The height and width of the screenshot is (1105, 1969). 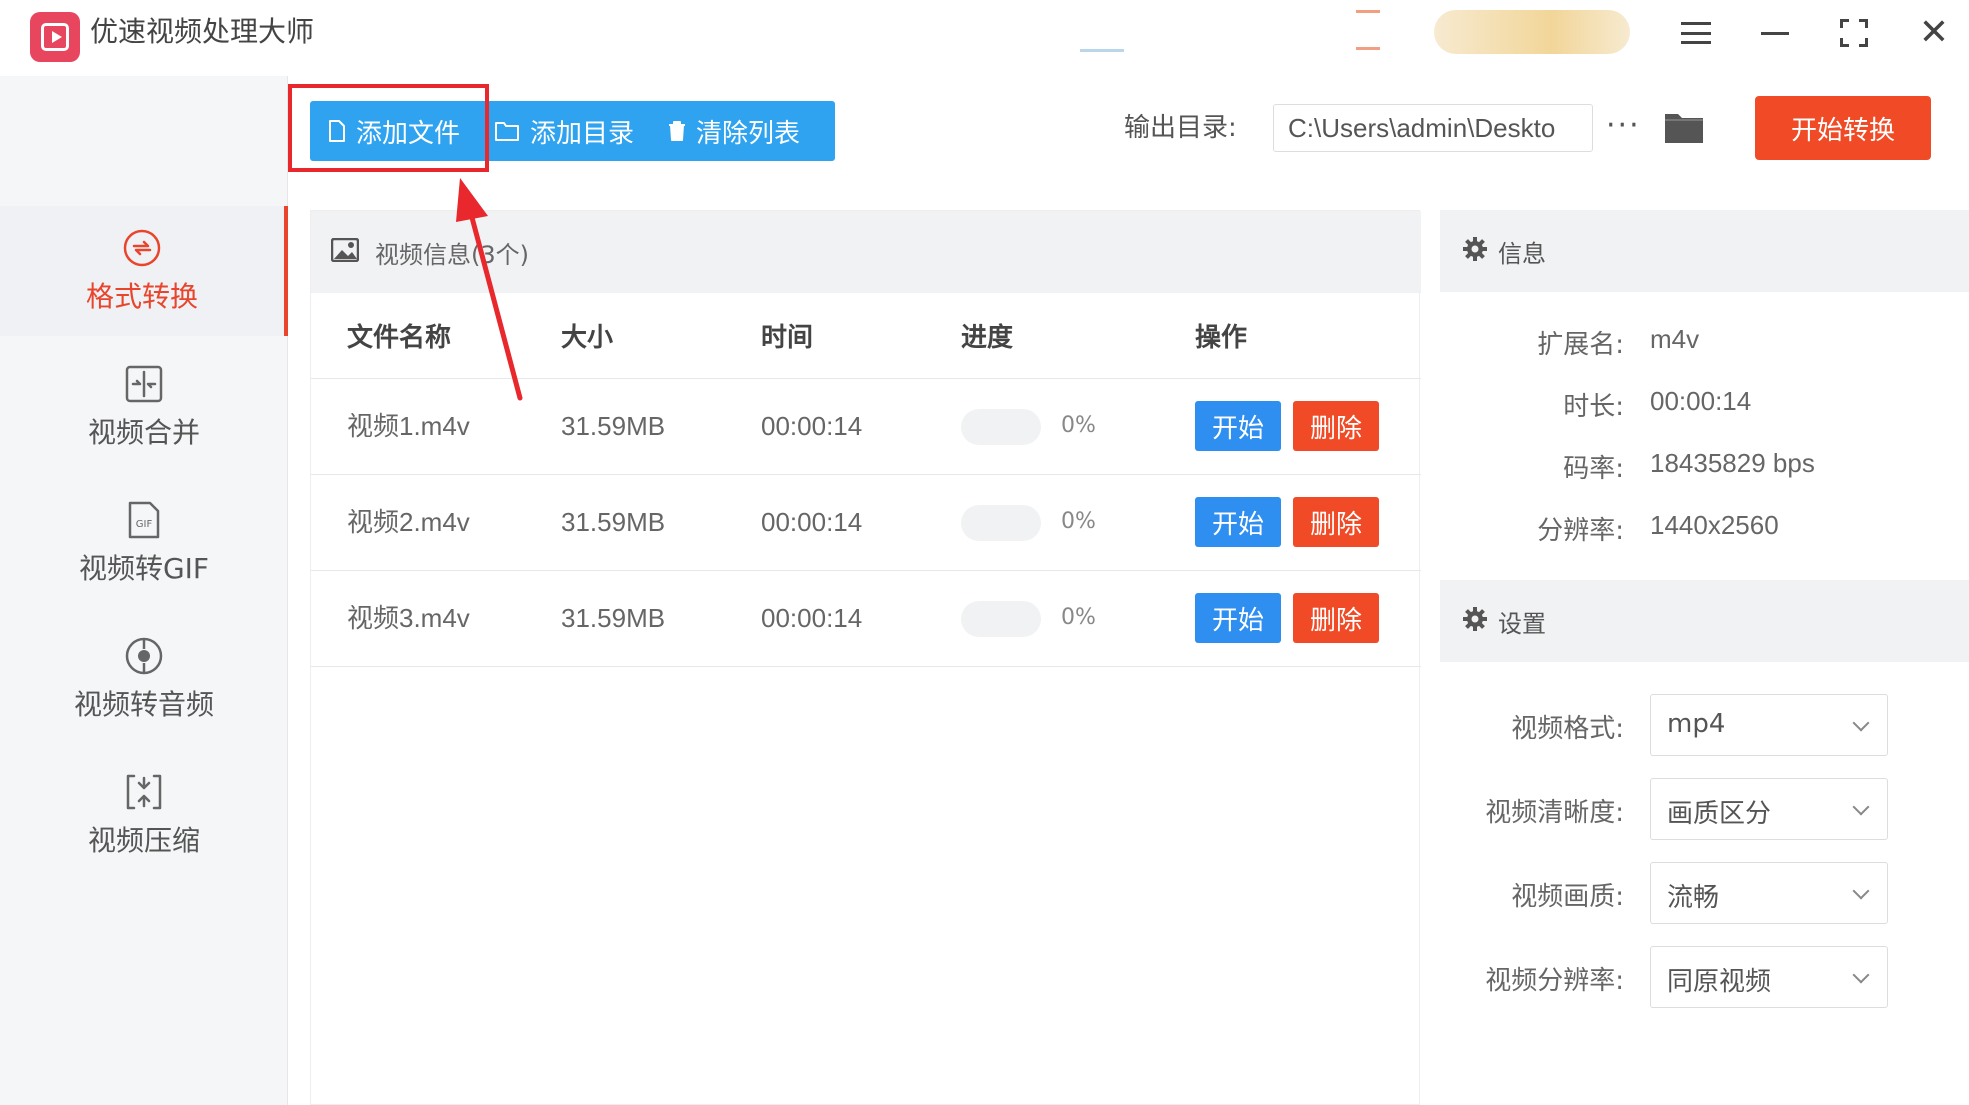 What do you see at coordinates (1704, 621) in the screenshot?
I see `settings-section-header: 设置` at bounding box center [1704, 621].